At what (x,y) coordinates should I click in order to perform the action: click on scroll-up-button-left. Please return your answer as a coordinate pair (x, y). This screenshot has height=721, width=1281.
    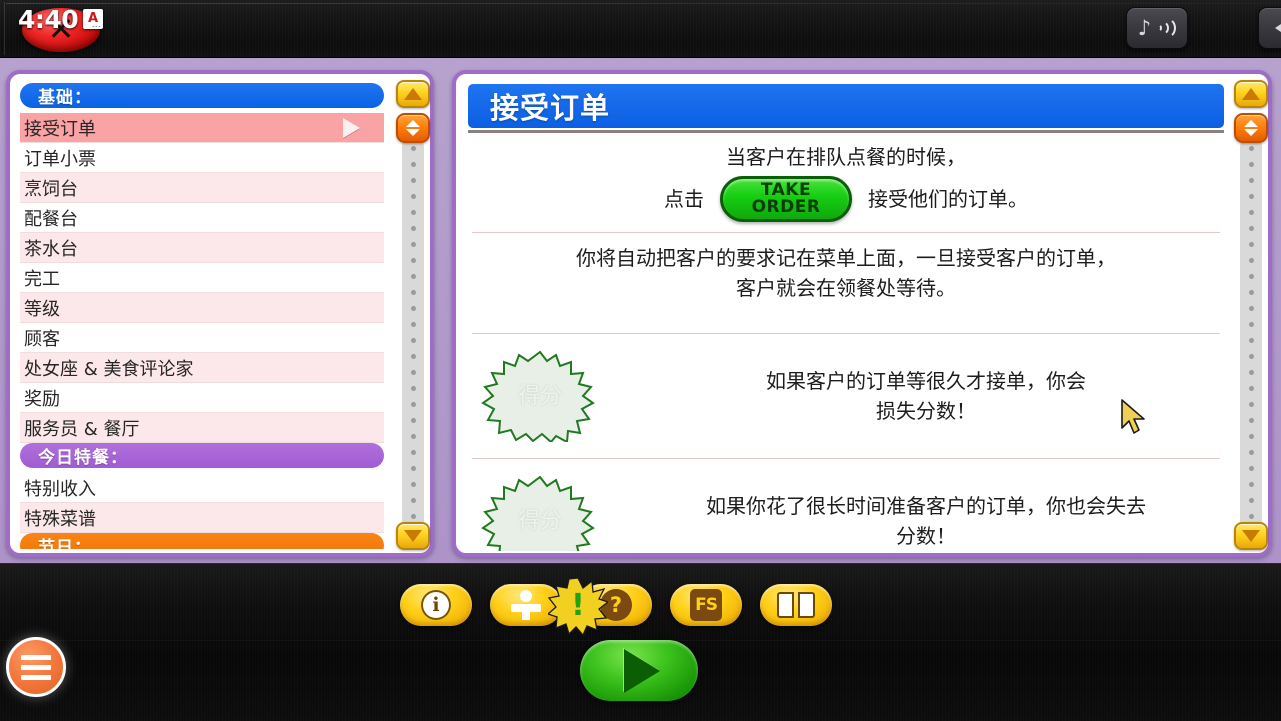
    Looking at the image, I should click on (413, 94).